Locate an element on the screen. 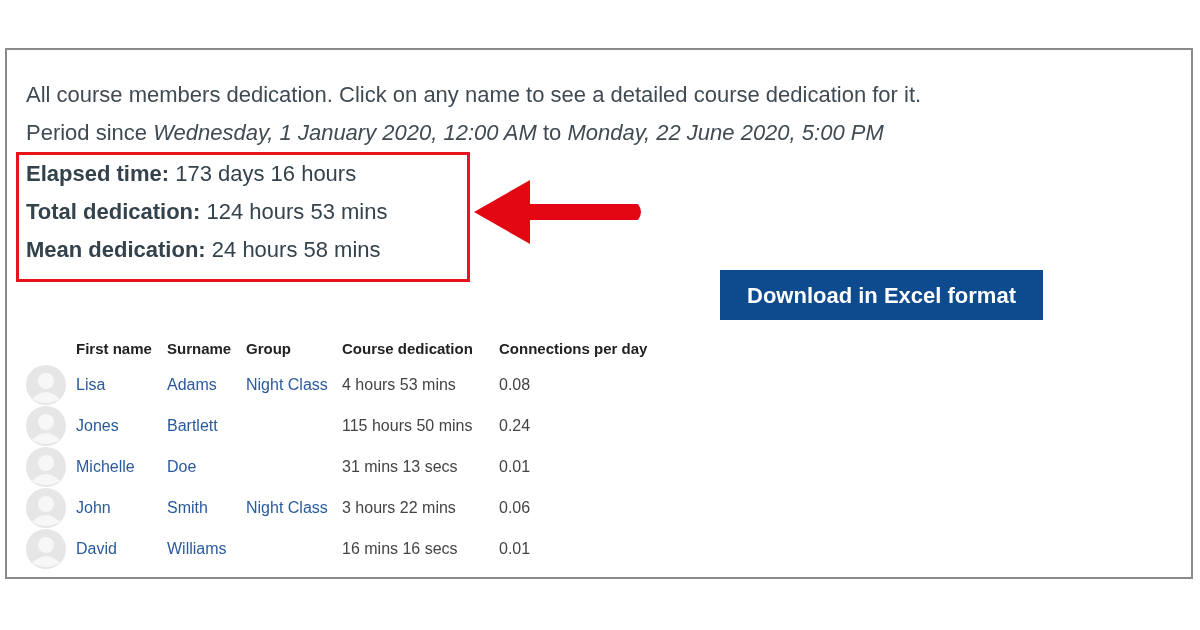  dedication-cell: 3 hours 22 mins is located at coordinates (399, 507).